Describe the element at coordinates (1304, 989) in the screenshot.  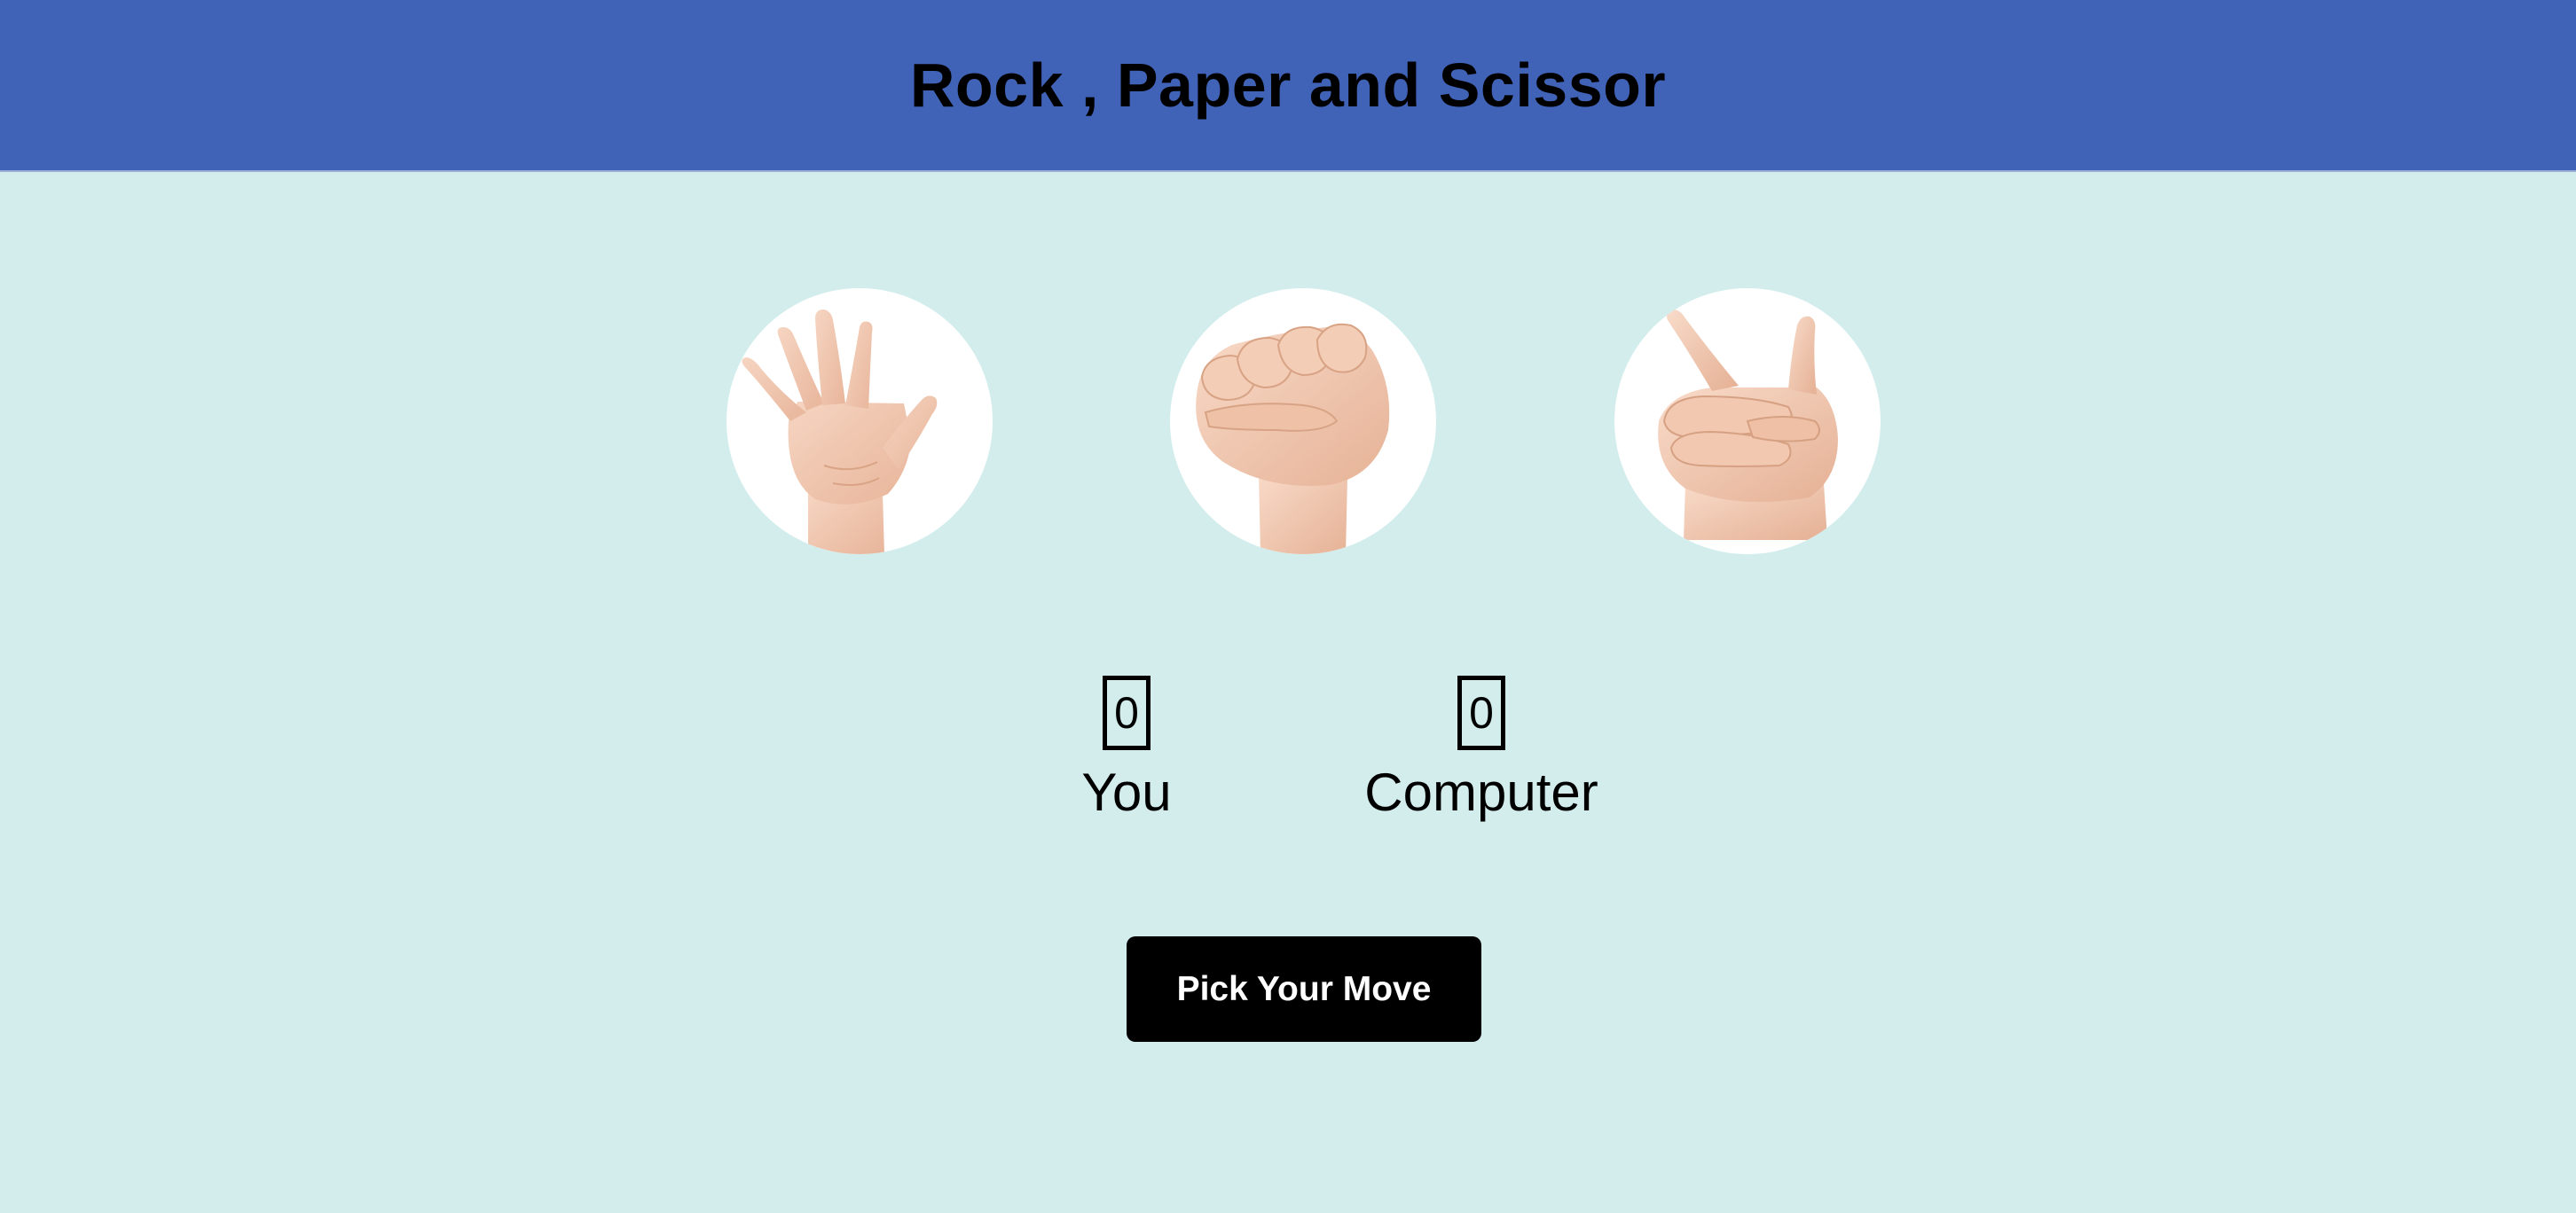
I see `pick-move-button: Pick Your Move` at that location.